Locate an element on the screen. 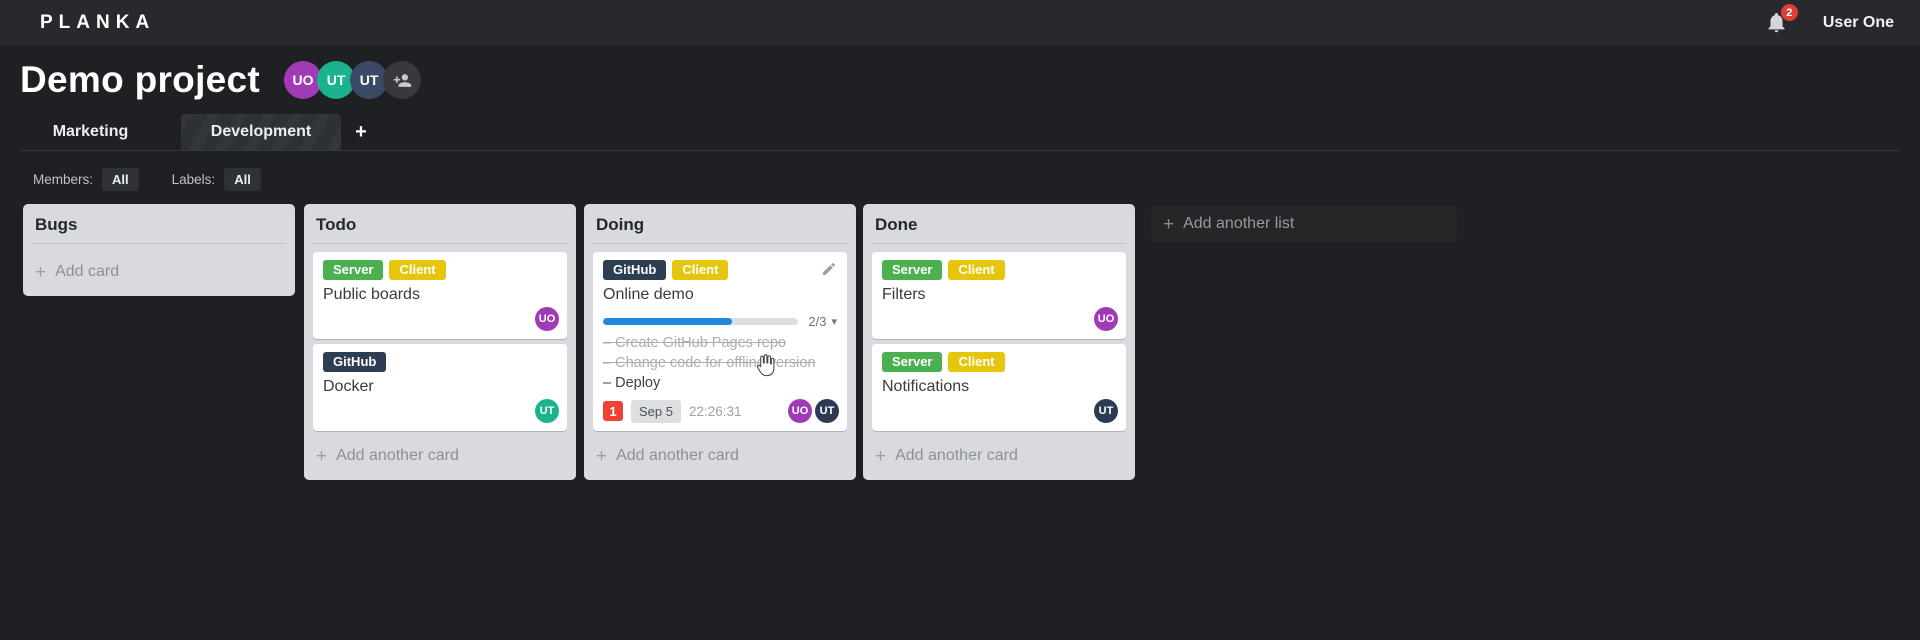 The width and height of the screenshot is (1920, 640). task-item: – Create GitHub Pages repo is located at coordinates (694, 343).